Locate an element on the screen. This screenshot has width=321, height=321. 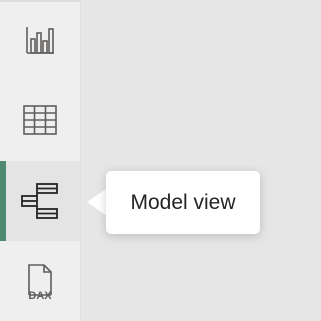
dax-label: DAX is located at coordinates (40, 295).